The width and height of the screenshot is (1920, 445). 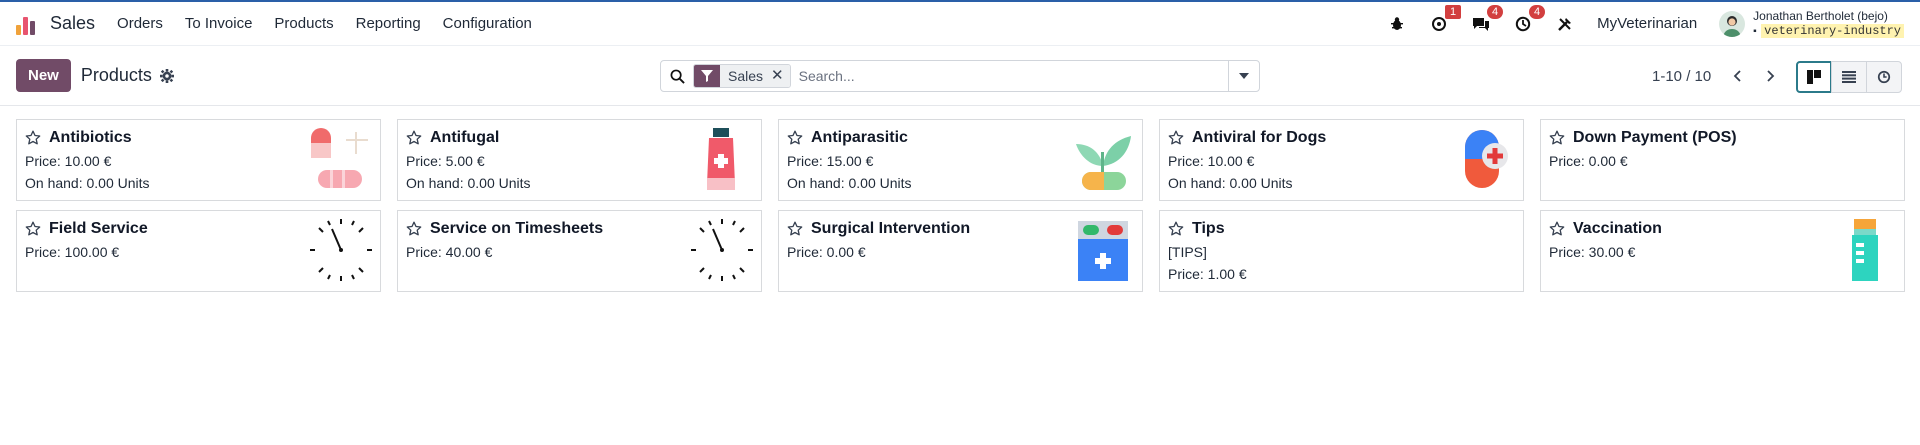 I want to click on control-panel: New Products Sales ✕ 1-10 / 10, so click(x=960, y=76).